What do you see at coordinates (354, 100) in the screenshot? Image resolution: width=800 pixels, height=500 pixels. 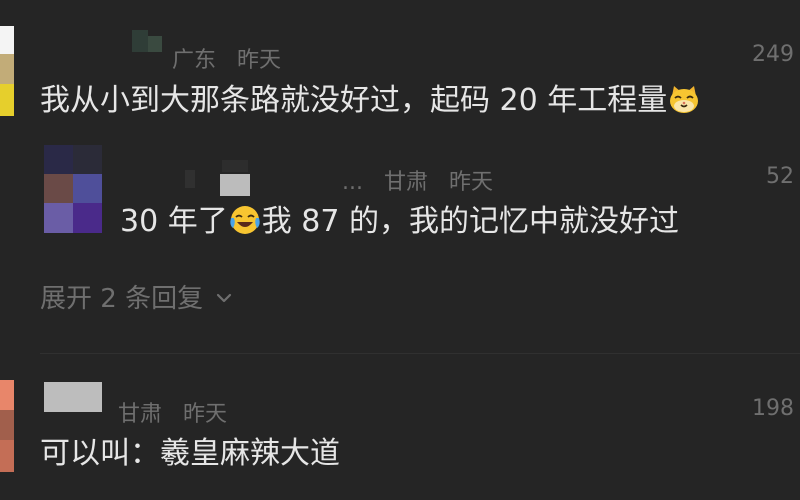 I see `comment-text-content: 我从小到大那条路就没好过，起码 20 年工程量` at bounding box center [354, 100].